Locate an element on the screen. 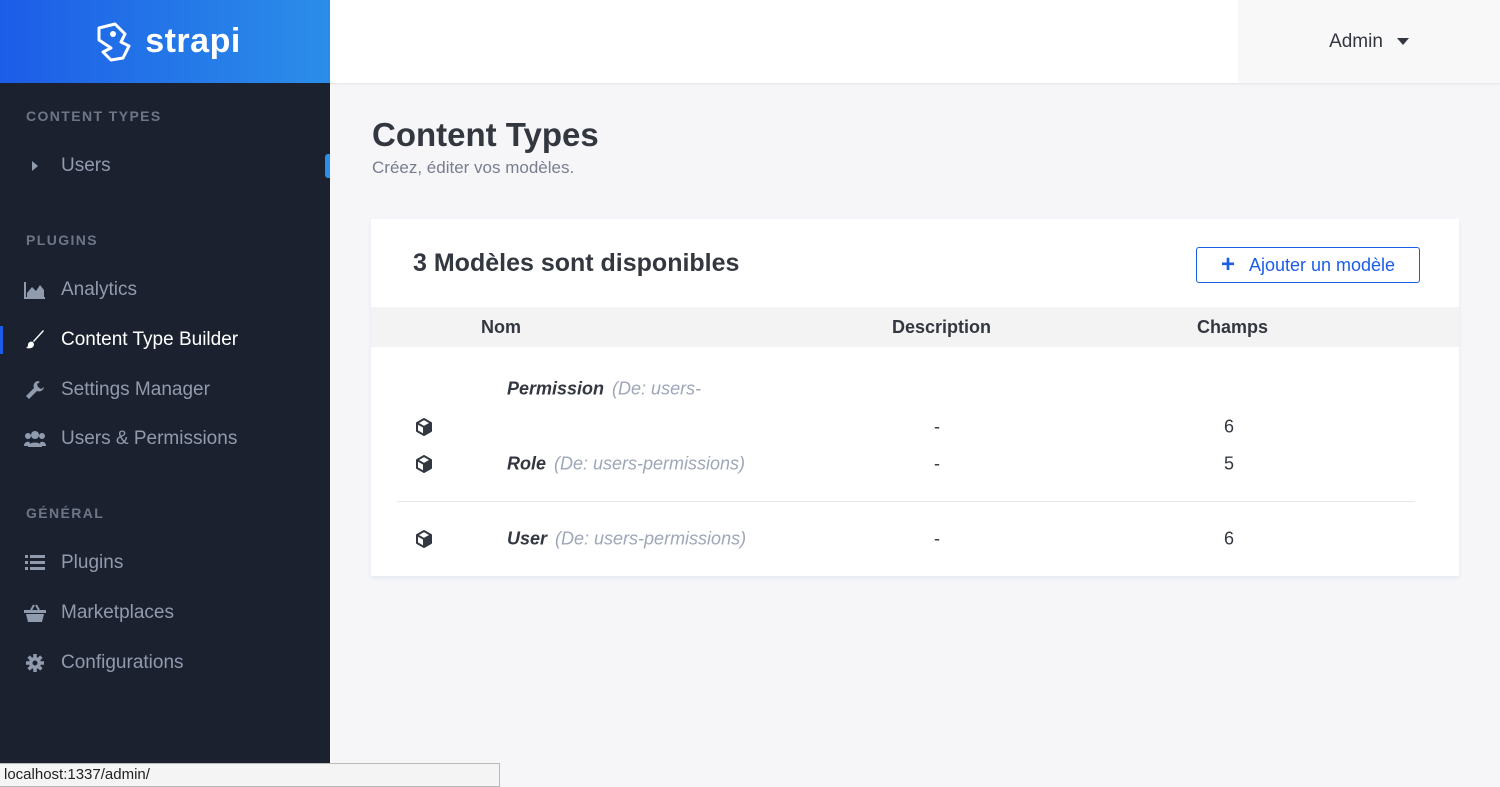  sidebar-item-label: Plugins is located at coordinates (92, 562).